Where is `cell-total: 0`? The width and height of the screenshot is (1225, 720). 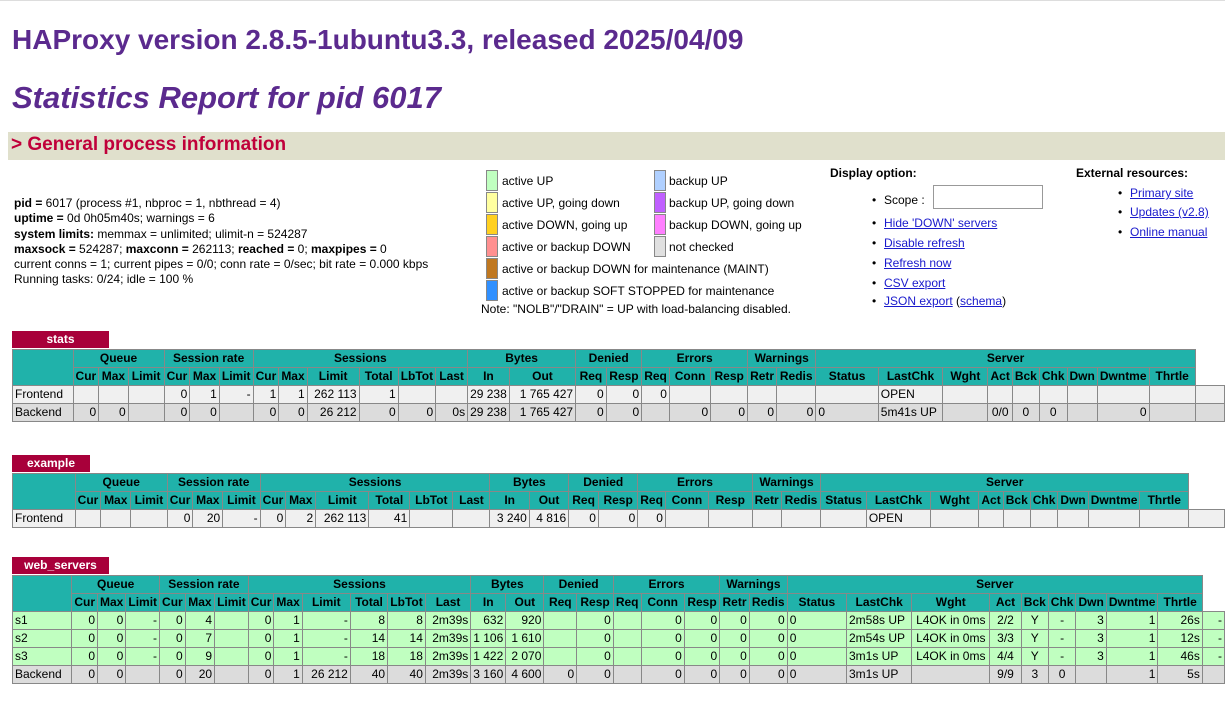
cell-total: 0 is located at coordinates (378, 412).